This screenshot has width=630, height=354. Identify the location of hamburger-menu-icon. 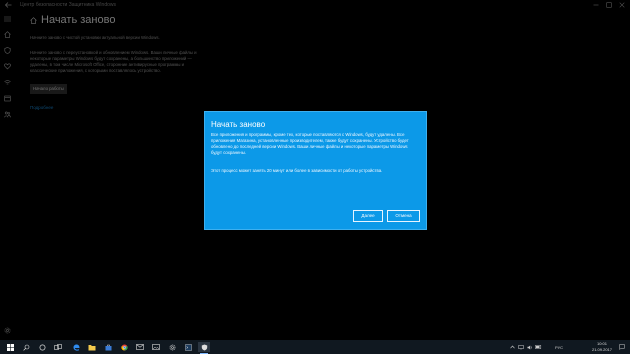
(7, 19).